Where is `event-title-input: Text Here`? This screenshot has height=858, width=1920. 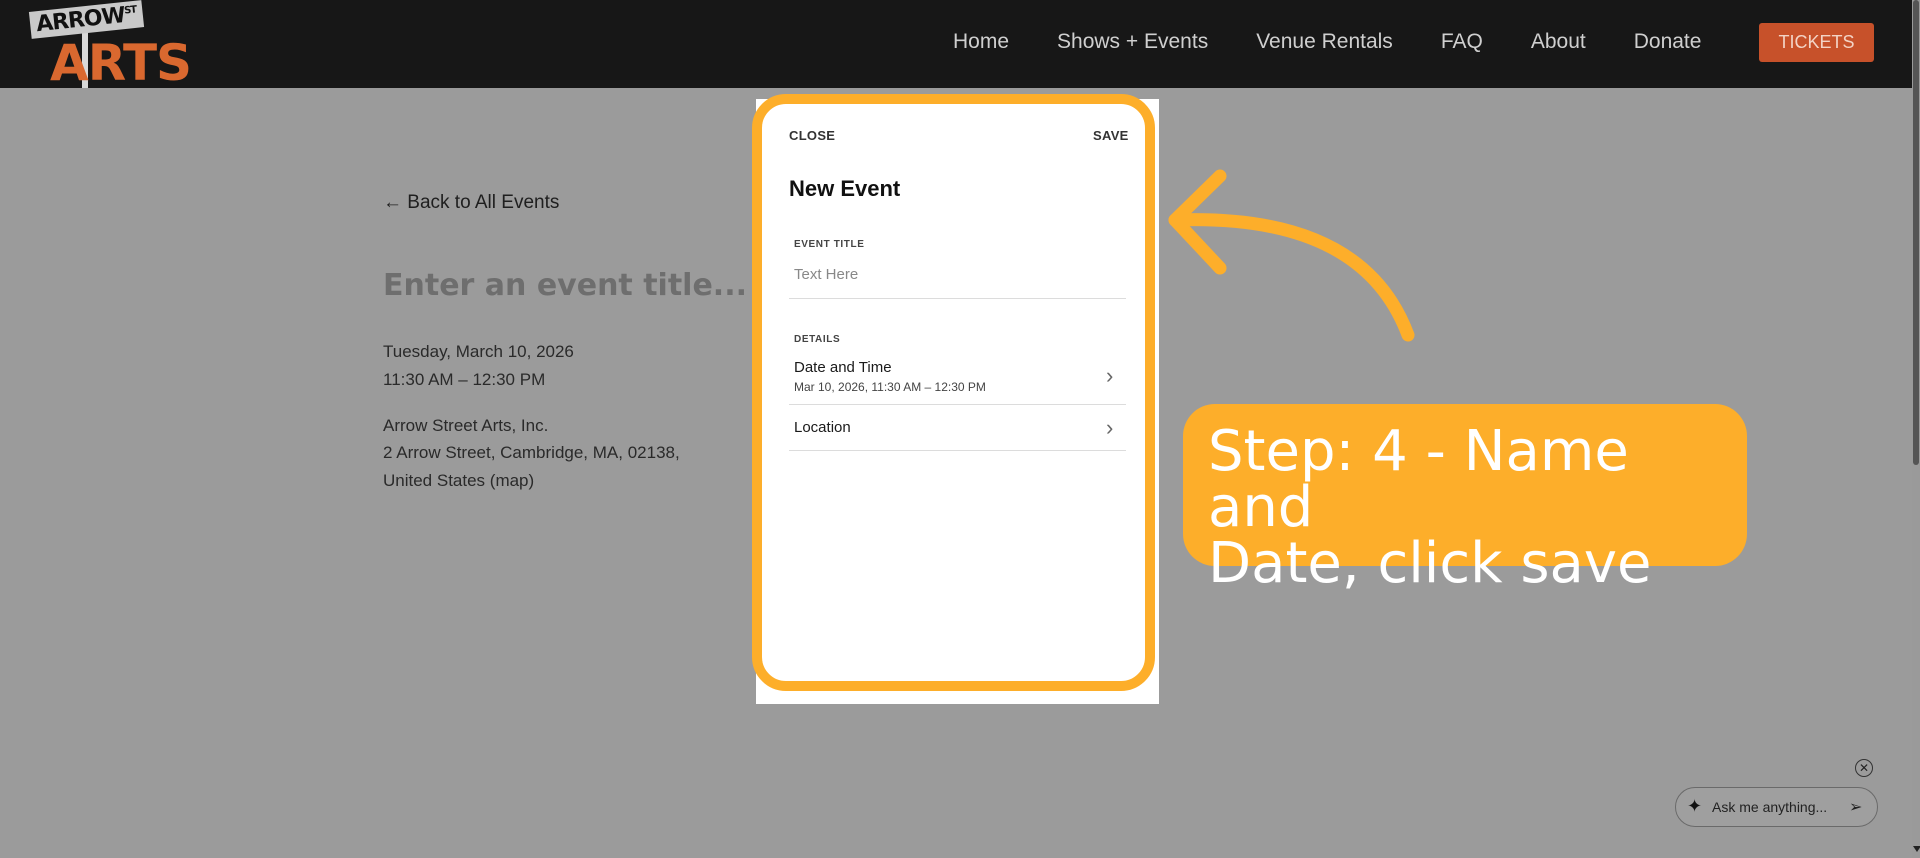 event-title-input: Text Here is located at coordinates (826, 274).